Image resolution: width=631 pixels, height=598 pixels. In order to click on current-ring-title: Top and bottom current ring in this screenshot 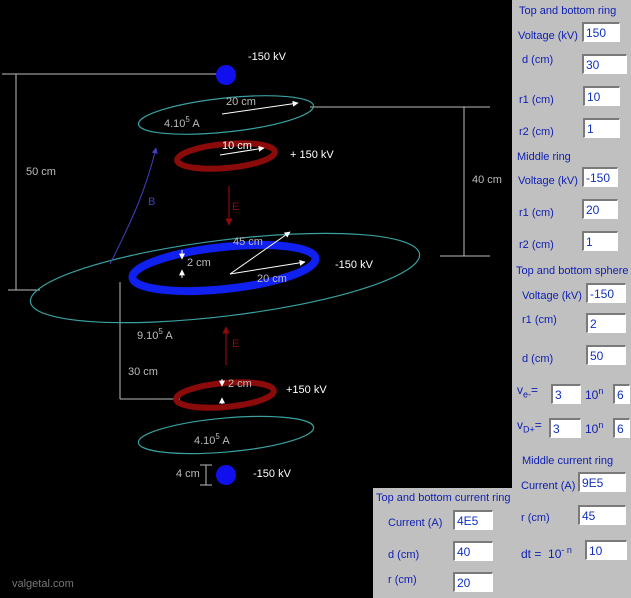, I will do `click(443, 498)`.